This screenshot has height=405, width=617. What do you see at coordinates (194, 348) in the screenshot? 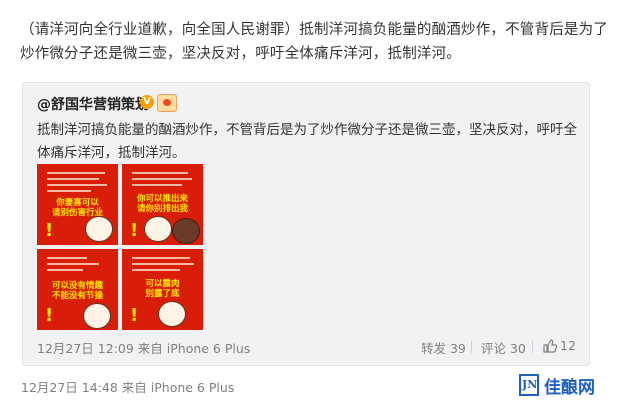
I see `repost-source: 来自 iPhone 6 Plus` at bounding box center [194, 348].